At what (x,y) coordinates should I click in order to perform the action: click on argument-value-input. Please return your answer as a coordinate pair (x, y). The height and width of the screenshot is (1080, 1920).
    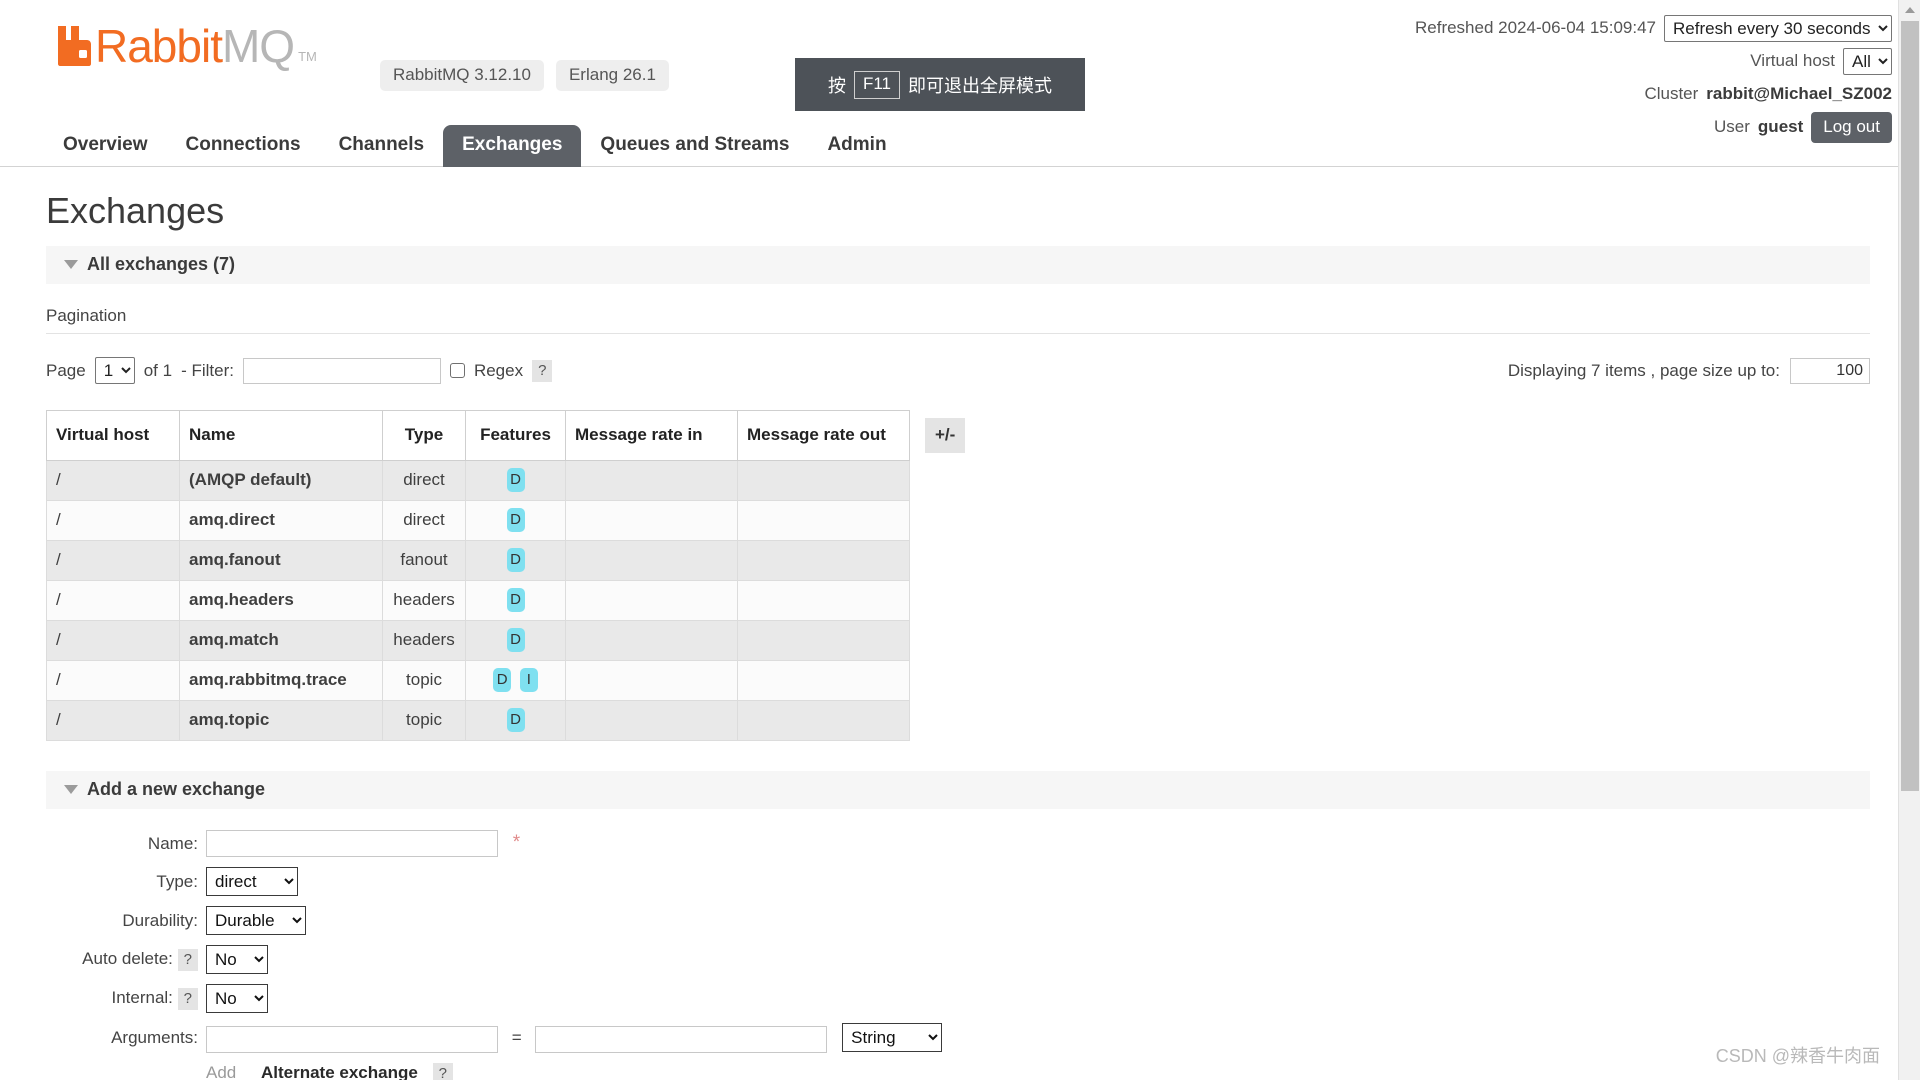
    Looking at the image, I should click on (681, 1039).